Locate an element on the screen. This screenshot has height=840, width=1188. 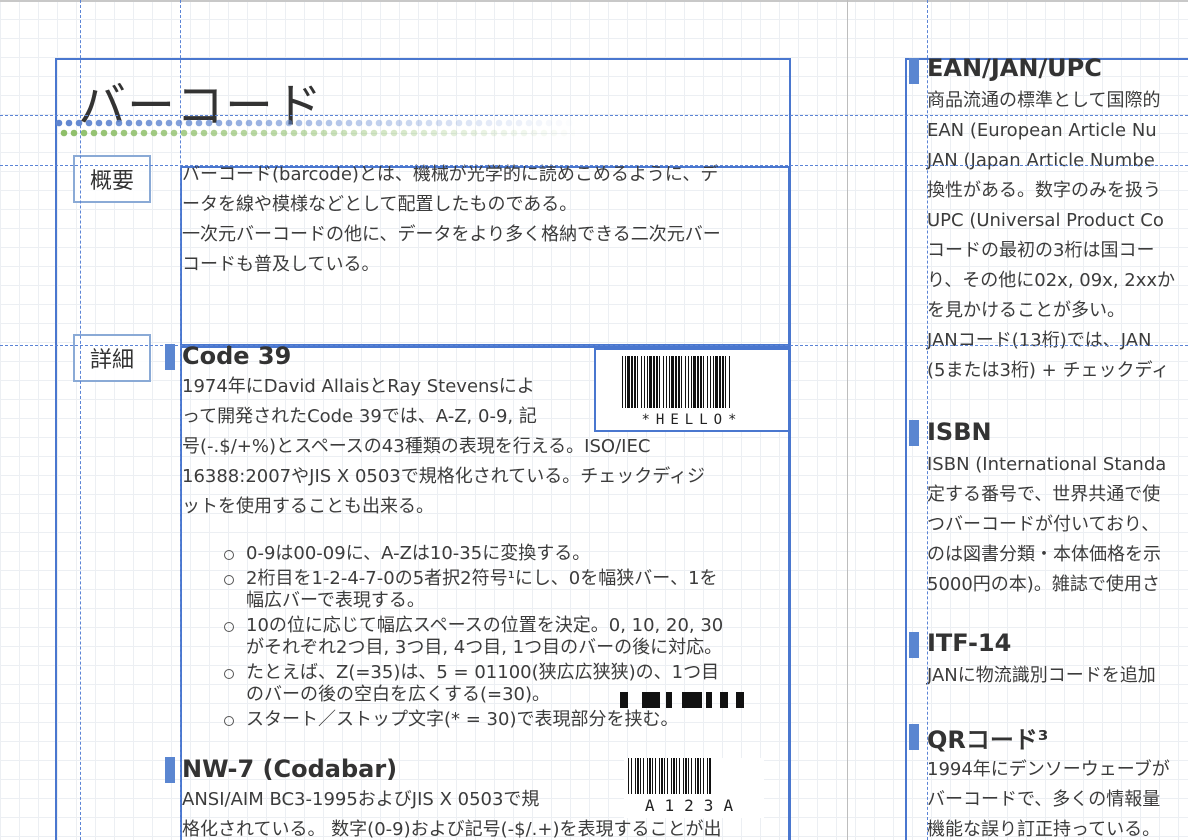
nw7-heading: NW-7 (Codabar) is located at coordinates (290, 769).